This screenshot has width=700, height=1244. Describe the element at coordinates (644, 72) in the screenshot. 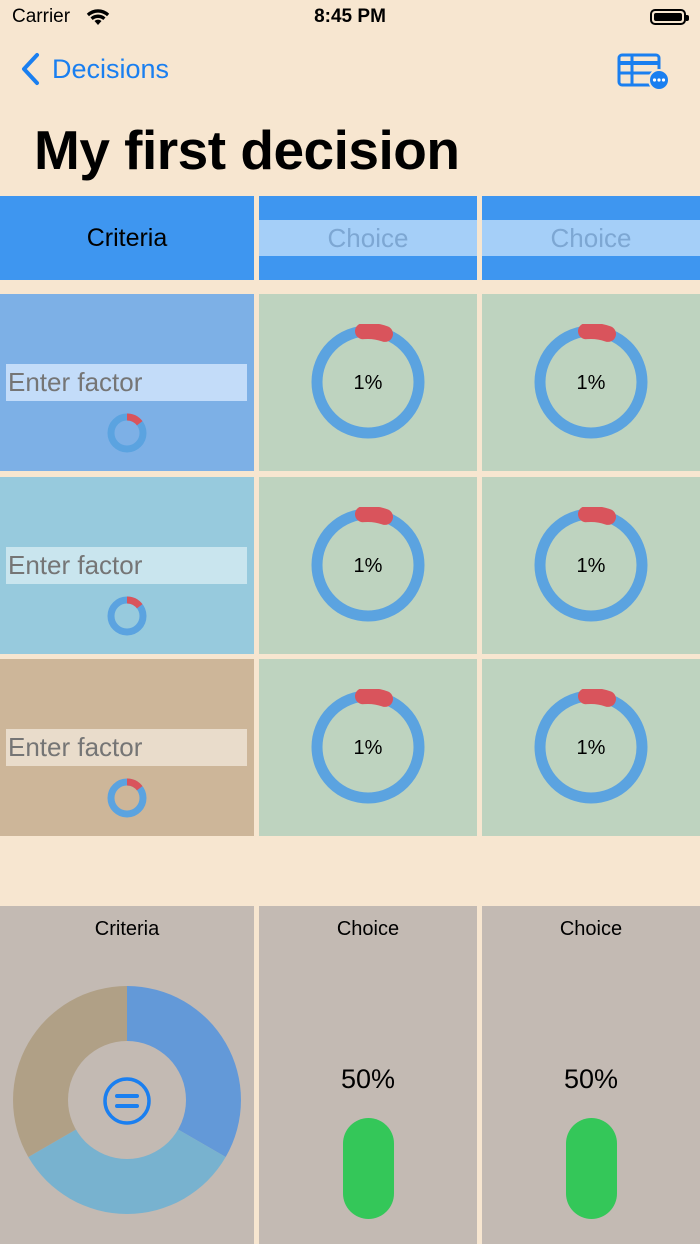

I see `table-options-icon` at that location.